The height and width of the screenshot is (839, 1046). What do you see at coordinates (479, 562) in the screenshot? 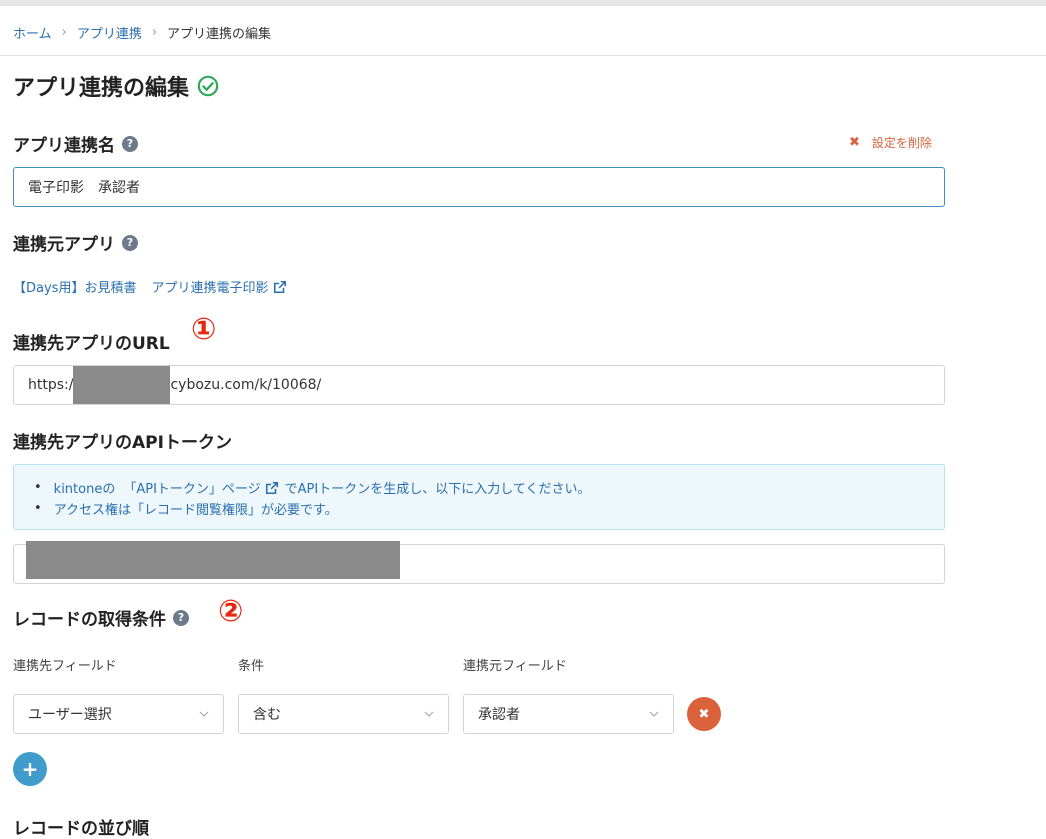
I see `api-token-input` at bounding box center [479, 562].